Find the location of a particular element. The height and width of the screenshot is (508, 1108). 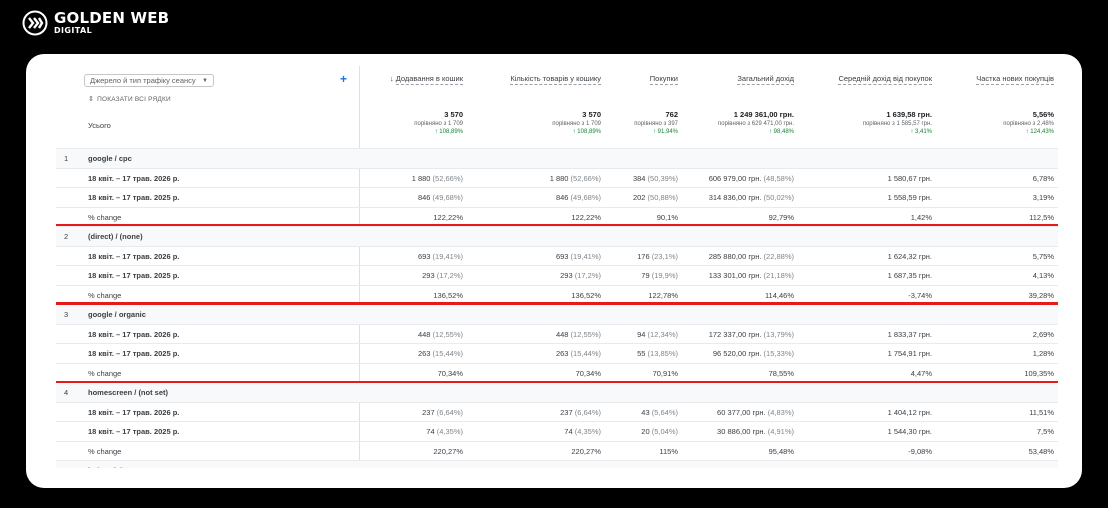

metric-share: (6,64%) is located at coordinates (586, 412).